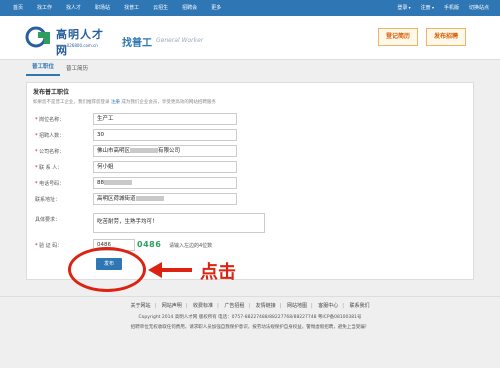 Image resolution: width=500 pixels, height=368 pixels. What do you see at coordinates (109, 264) in the screenshot?
I see `submit-button: 发布` at bounding box center [109, 264].